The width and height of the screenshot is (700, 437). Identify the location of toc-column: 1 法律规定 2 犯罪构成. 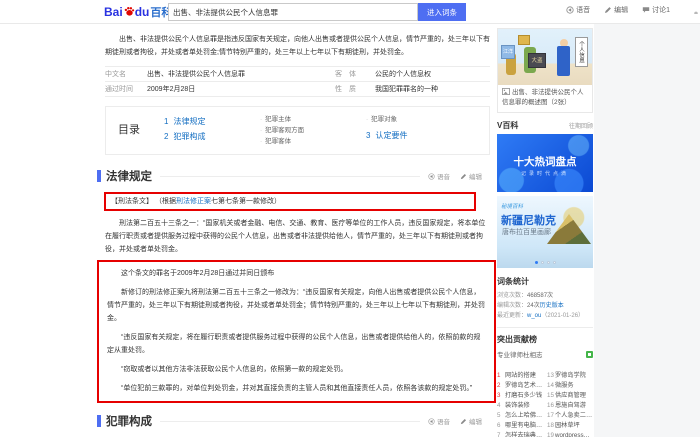
(212, 130).